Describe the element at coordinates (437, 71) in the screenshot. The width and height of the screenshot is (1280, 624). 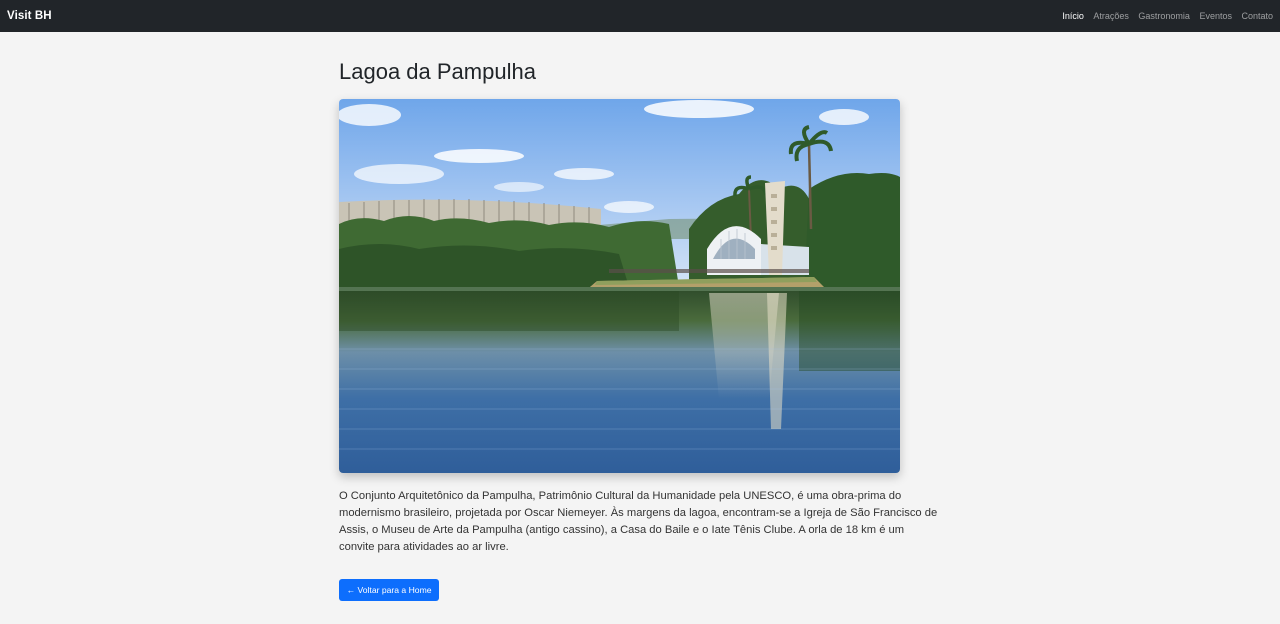
I see `page-title: Lagoa da Pampulha` at that location.